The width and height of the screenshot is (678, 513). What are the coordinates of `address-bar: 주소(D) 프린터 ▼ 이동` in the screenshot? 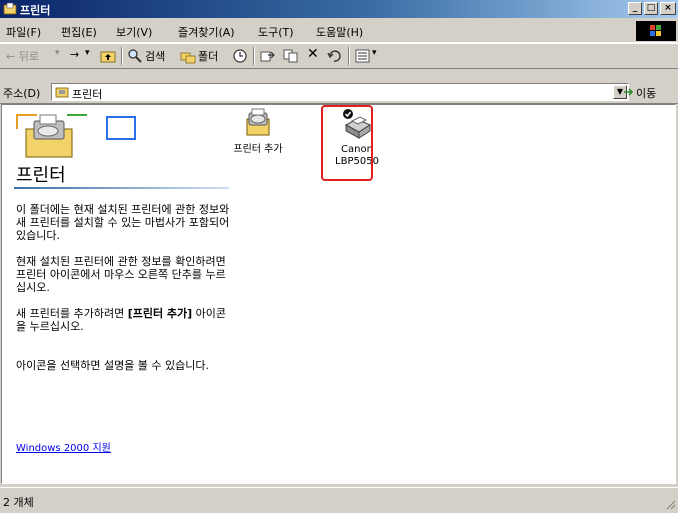 It's located at (339, 92).